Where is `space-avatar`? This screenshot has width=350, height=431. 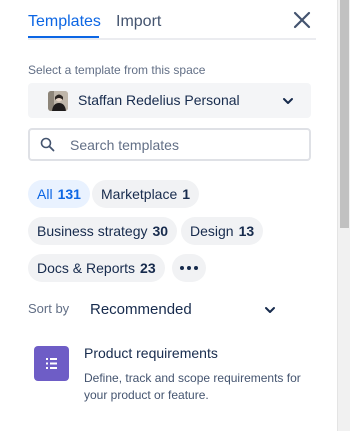 space-avatar is located at coordinates (58, 101).